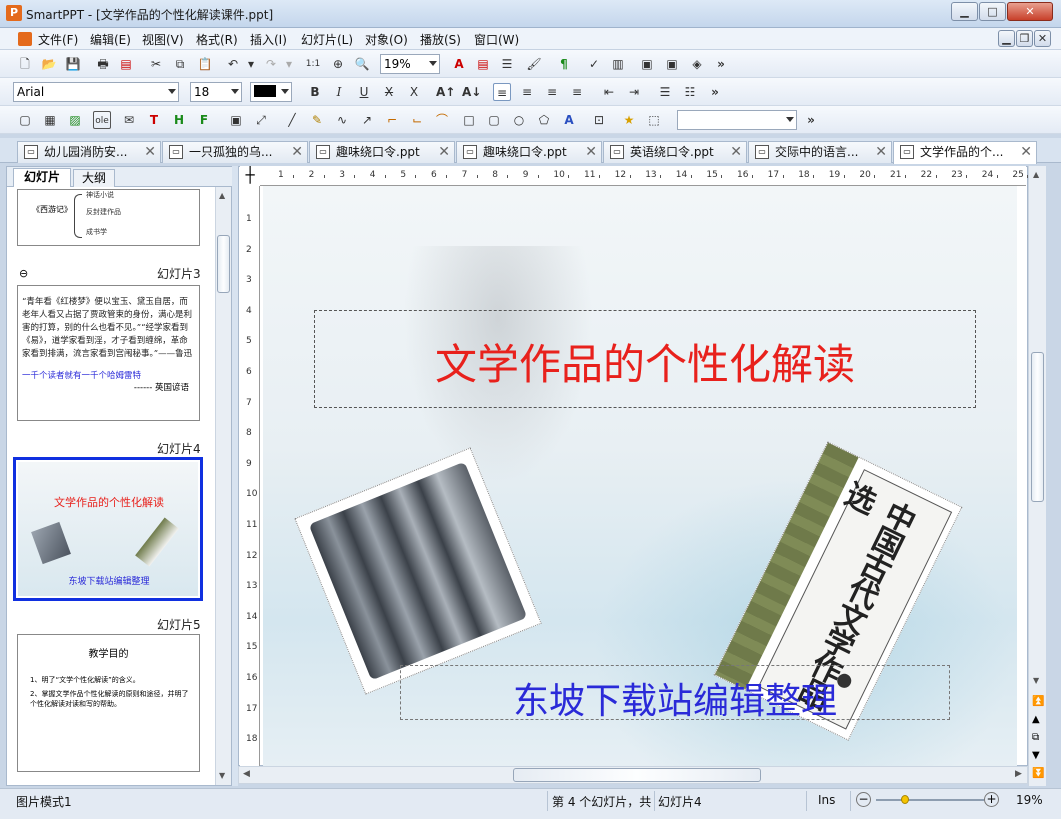 This screenshot has width=1061, height=819. I want to click on new-file-icon: 🗋, so click(25, 64).